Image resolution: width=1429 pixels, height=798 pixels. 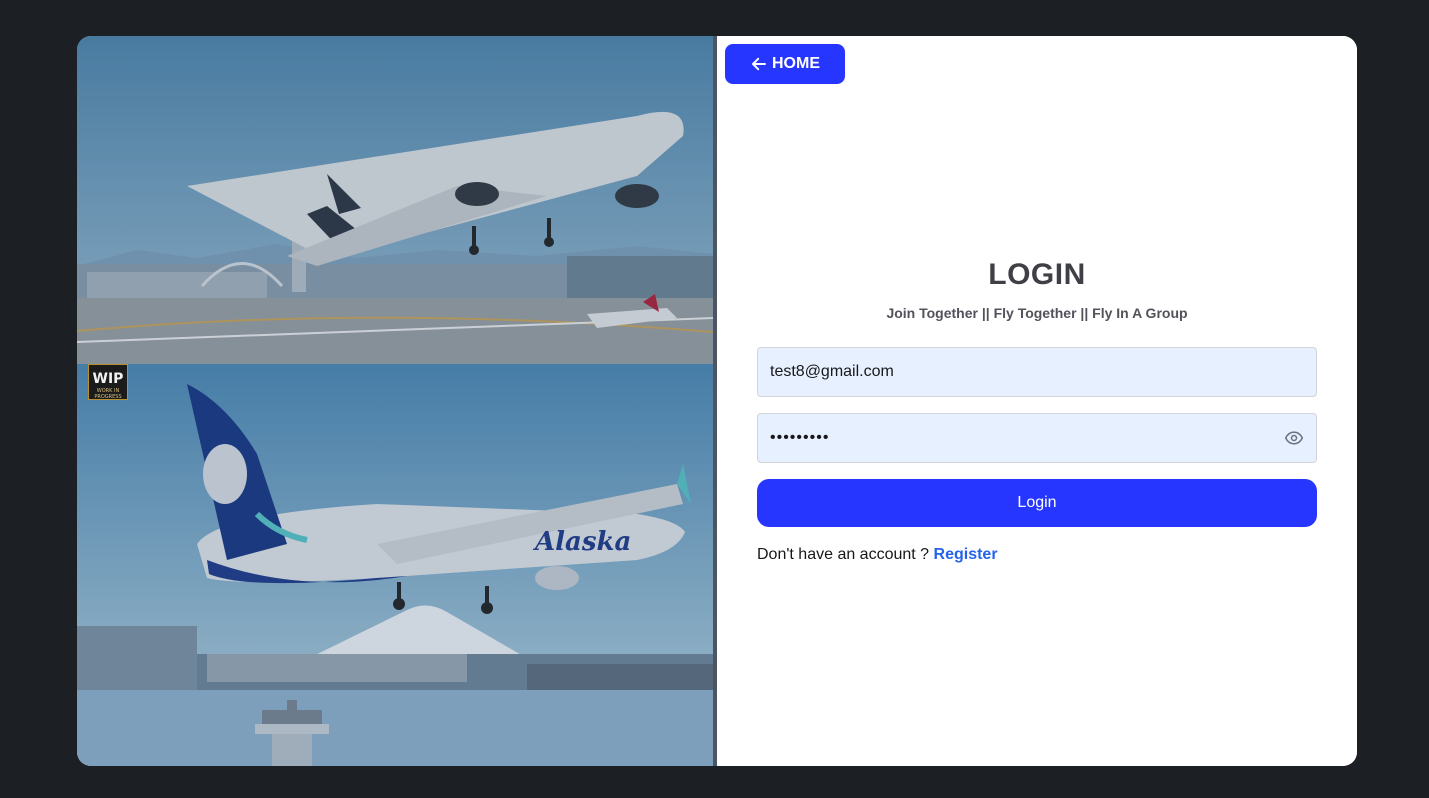 What do you see at coordinates (843, 554) in the screenshot?
I see `register-prompt: Don't have an account ?` at bounding box center [843, 554].